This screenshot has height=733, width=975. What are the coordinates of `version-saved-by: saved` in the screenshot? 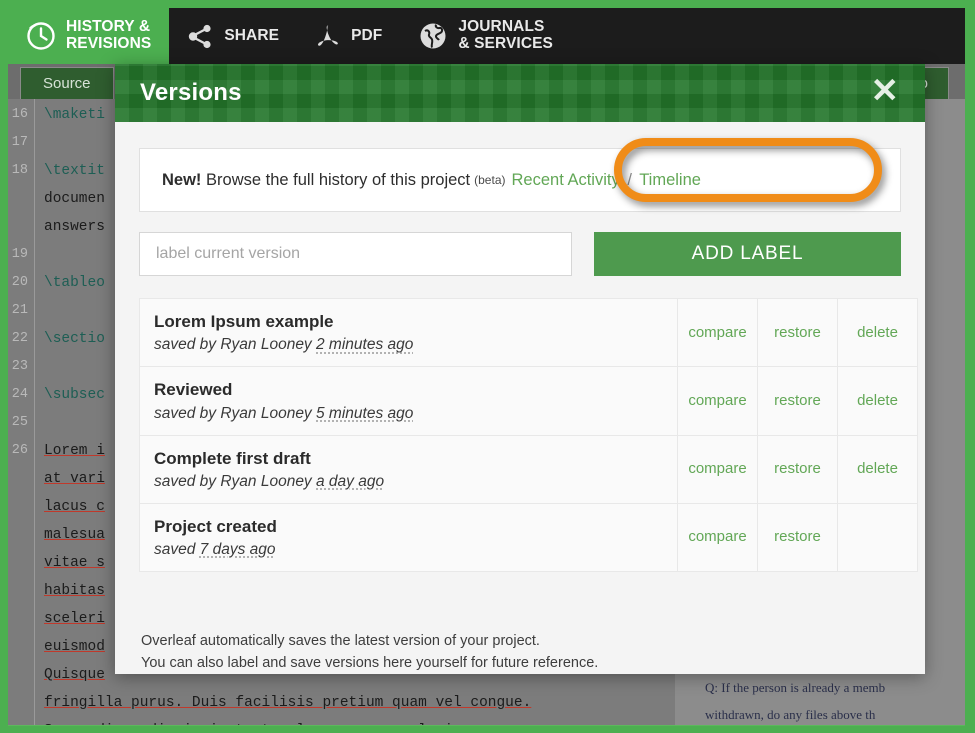 It's located at (177, 549).